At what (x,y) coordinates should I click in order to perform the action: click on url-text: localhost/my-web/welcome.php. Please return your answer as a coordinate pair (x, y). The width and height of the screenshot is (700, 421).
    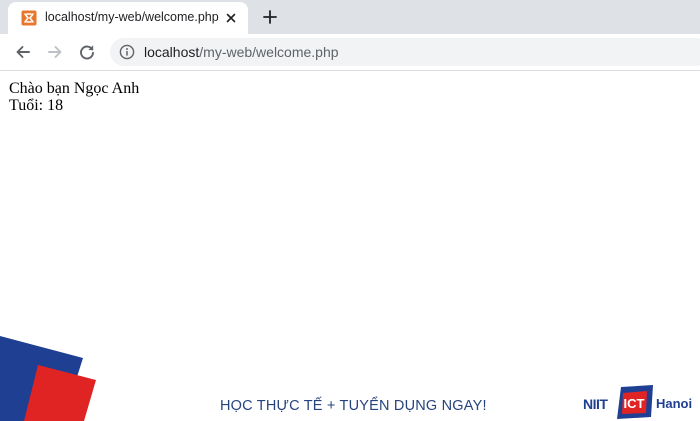
    Looking at the image, I should click on (241, 52).